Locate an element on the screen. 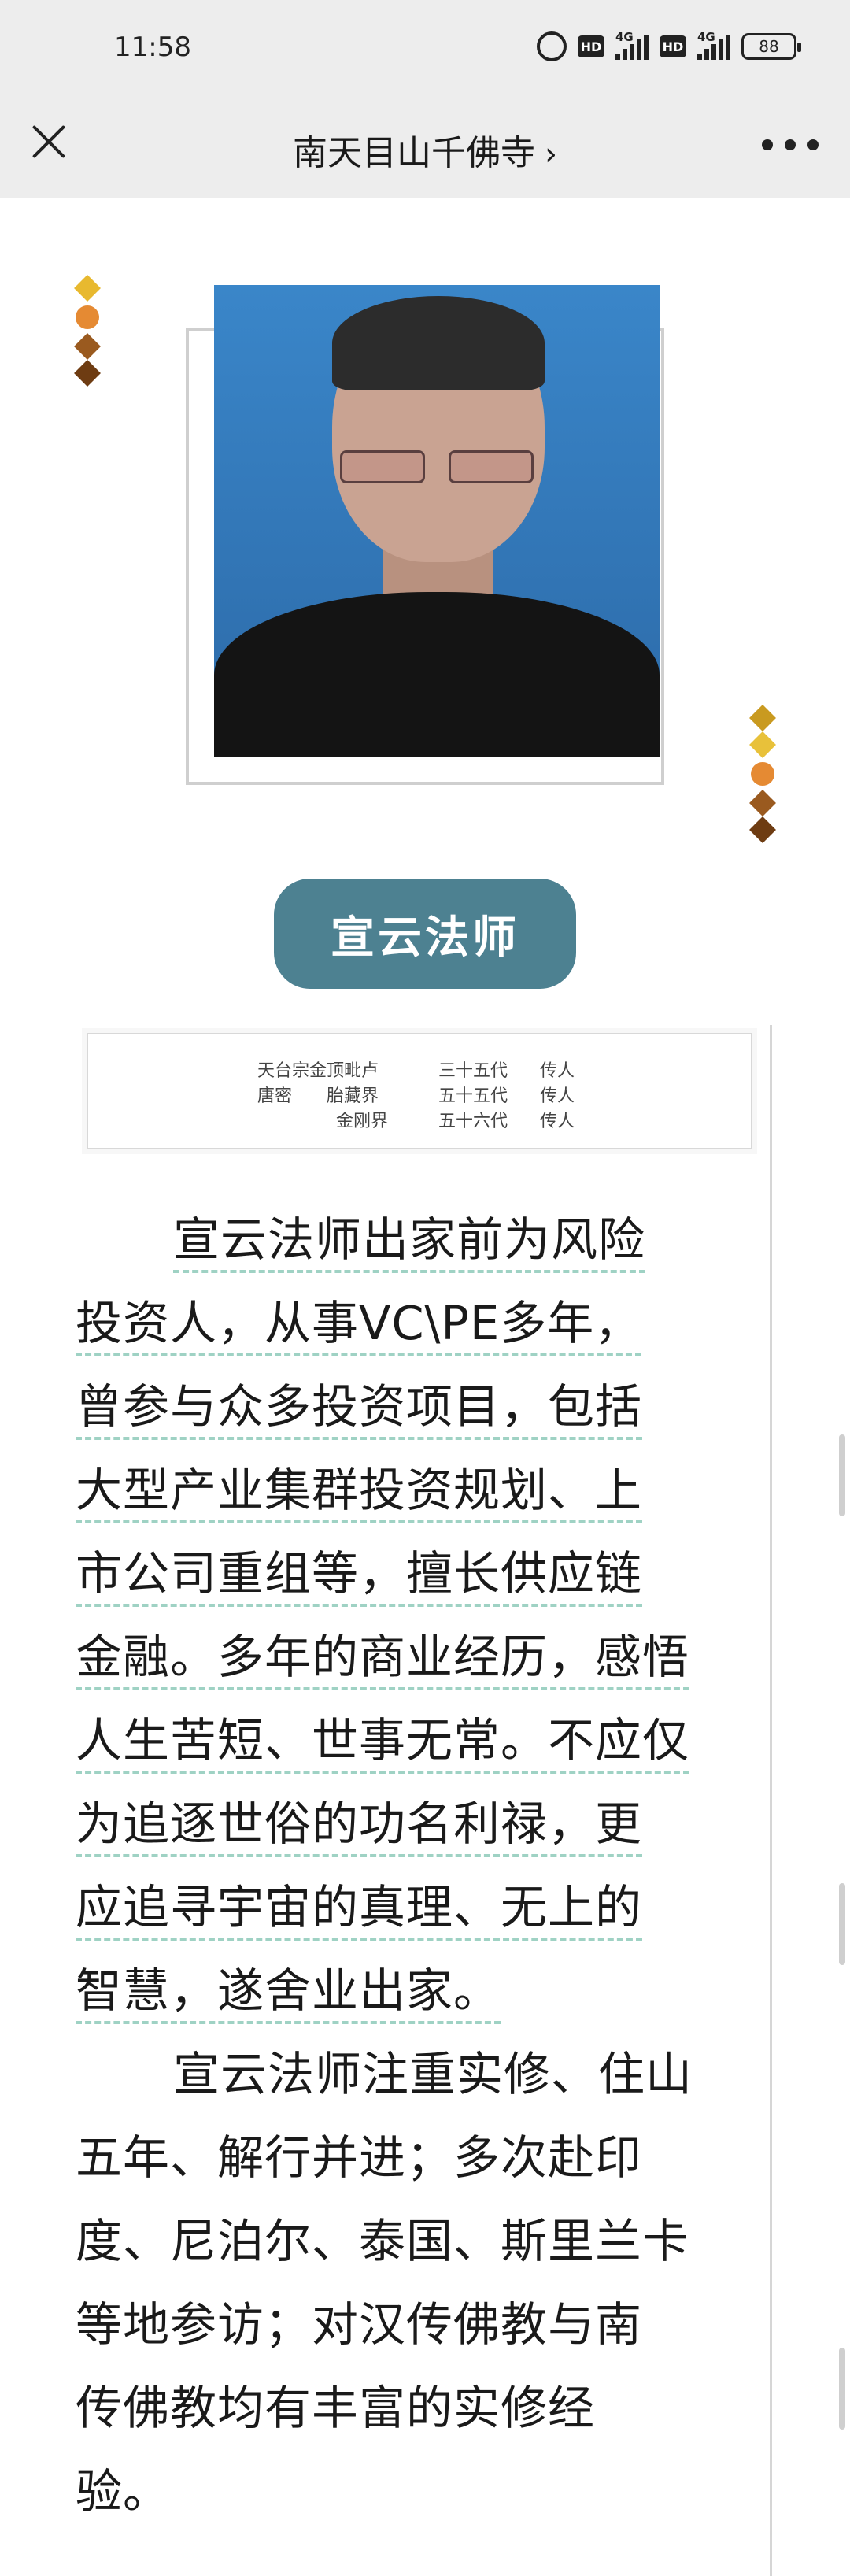 Image resolution: width=850 pixels, height=2576 pixels. text-line: 宣云法师出家前为风险 is located at coordinates (418, 1240).